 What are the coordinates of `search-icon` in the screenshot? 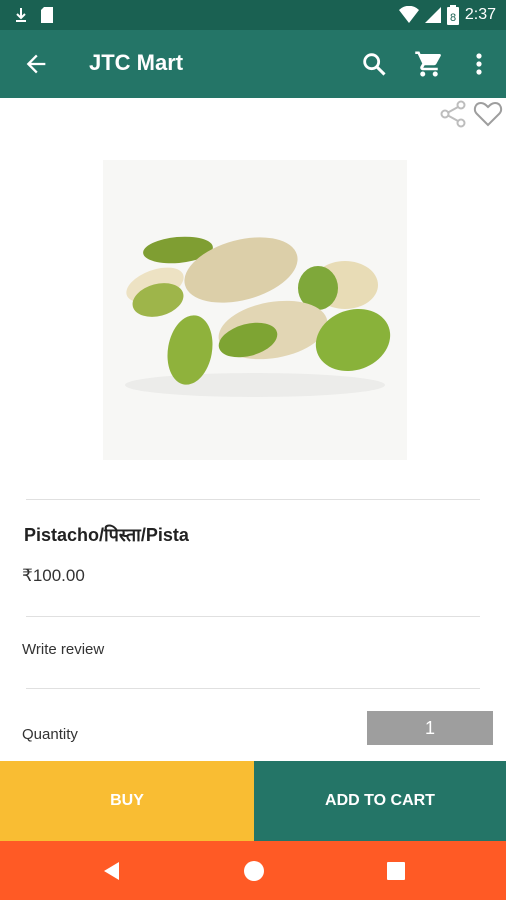 It's located at (374, 64).